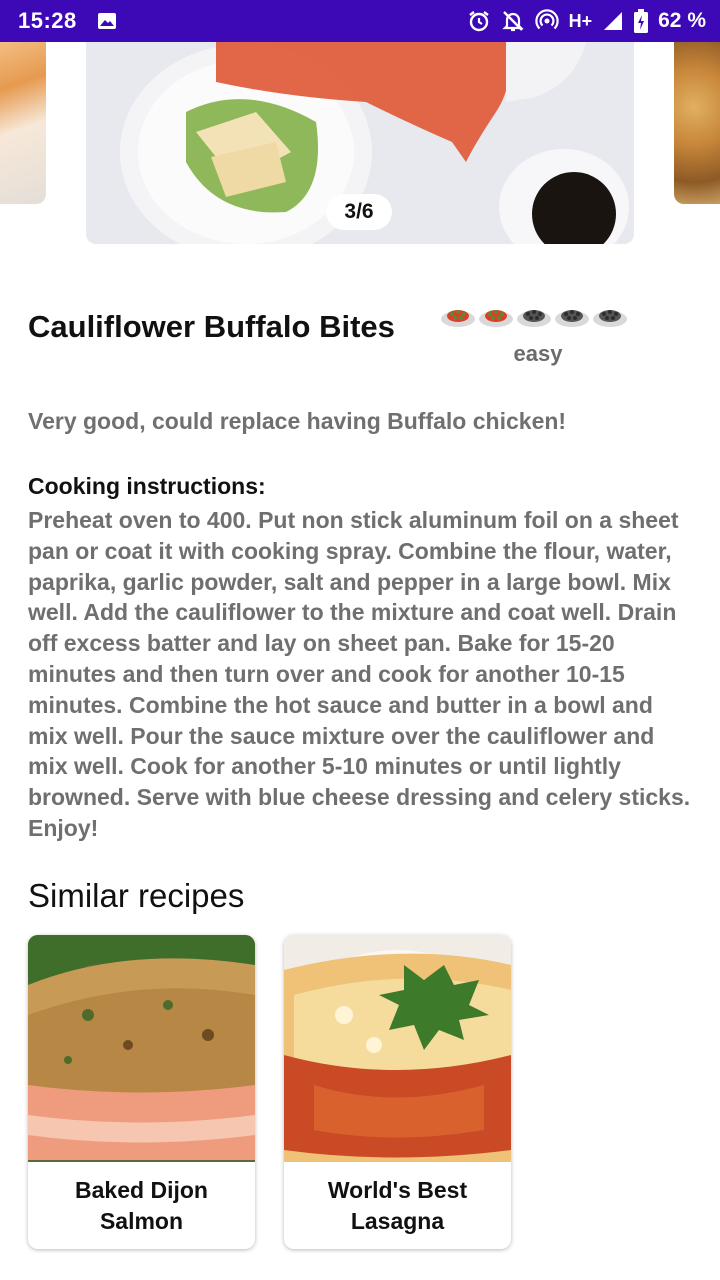  What do you see at coordinates (546, 19) in the screenshot?
I see `hotspot-icon` at bounding box center [546, 19].